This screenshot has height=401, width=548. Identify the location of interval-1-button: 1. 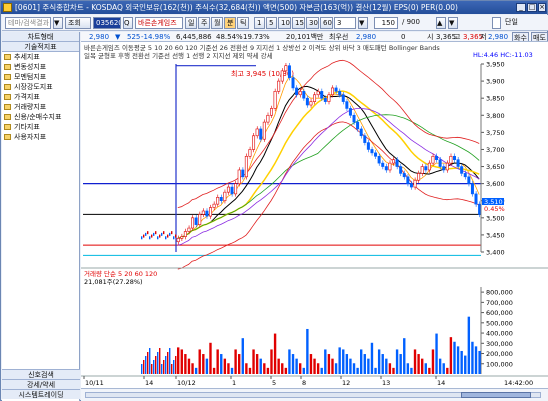
(259, 23).